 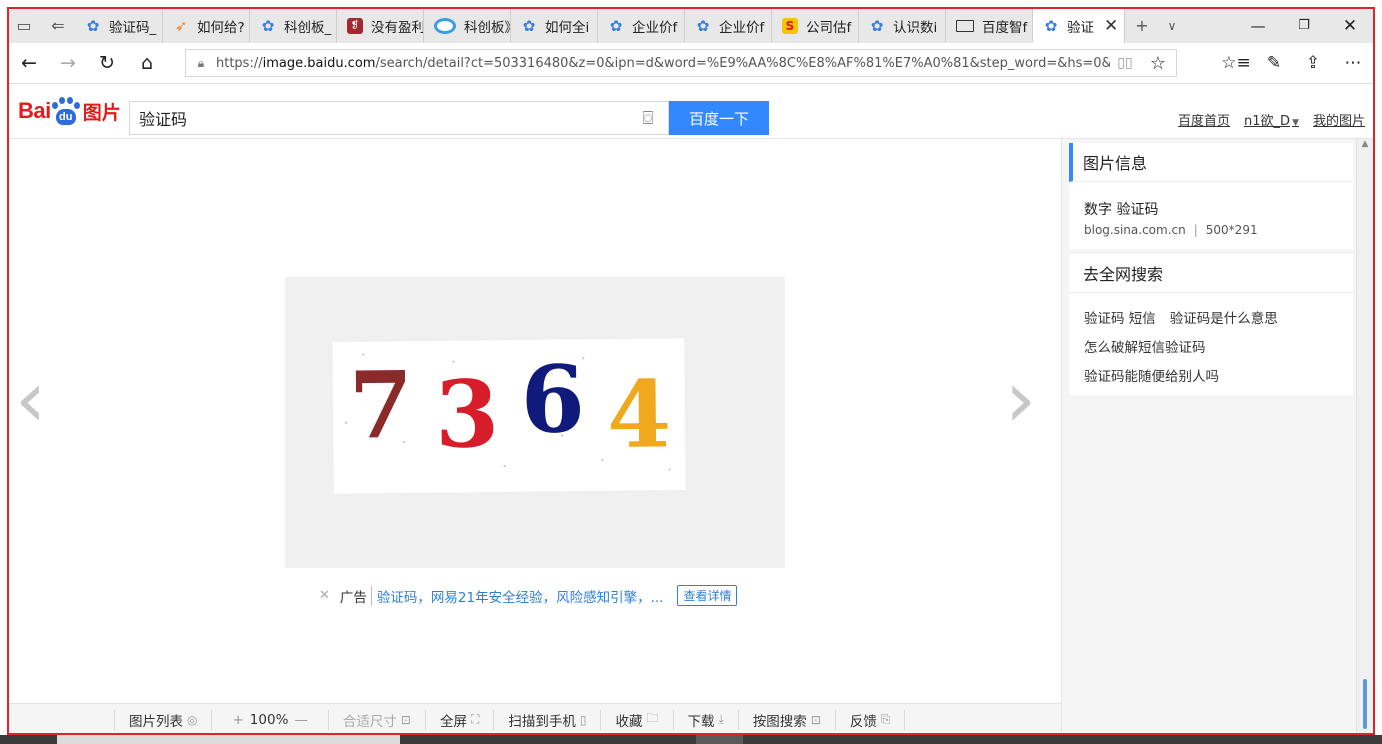 What do you see at coordinates (1313, 63) in the screenshot?
I see `share-icon: ⇪` at bounding box center [1313, 63].